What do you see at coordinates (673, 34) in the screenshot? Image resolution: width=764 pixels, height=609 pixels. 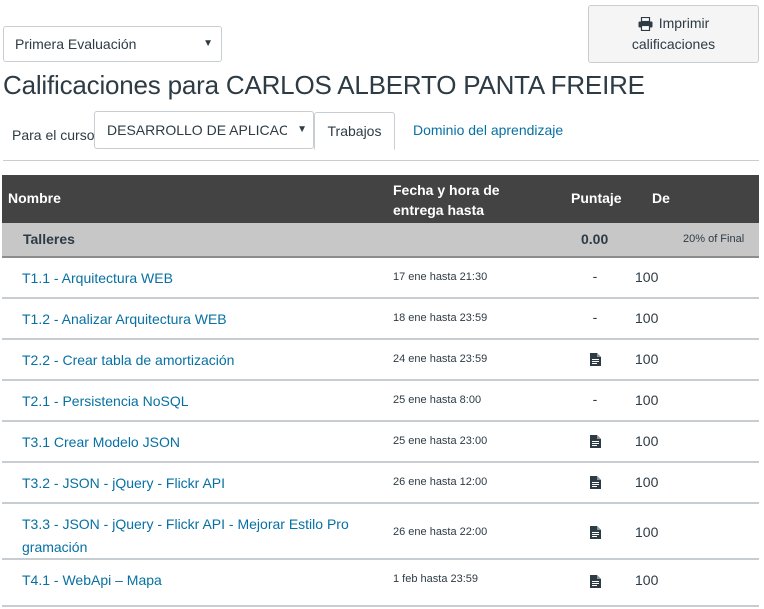 I see `print-grades-button: Imprimir calificaciones` at bounding box center [673, 34].